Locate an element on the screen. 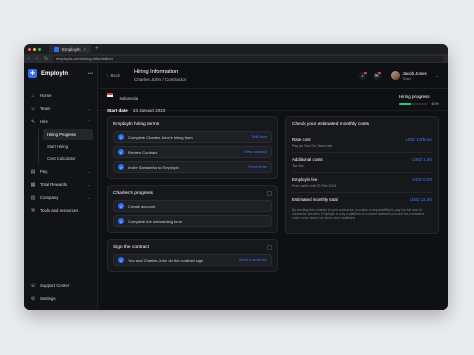  browser-tab: Employln × is located at coordinates (70, 49).